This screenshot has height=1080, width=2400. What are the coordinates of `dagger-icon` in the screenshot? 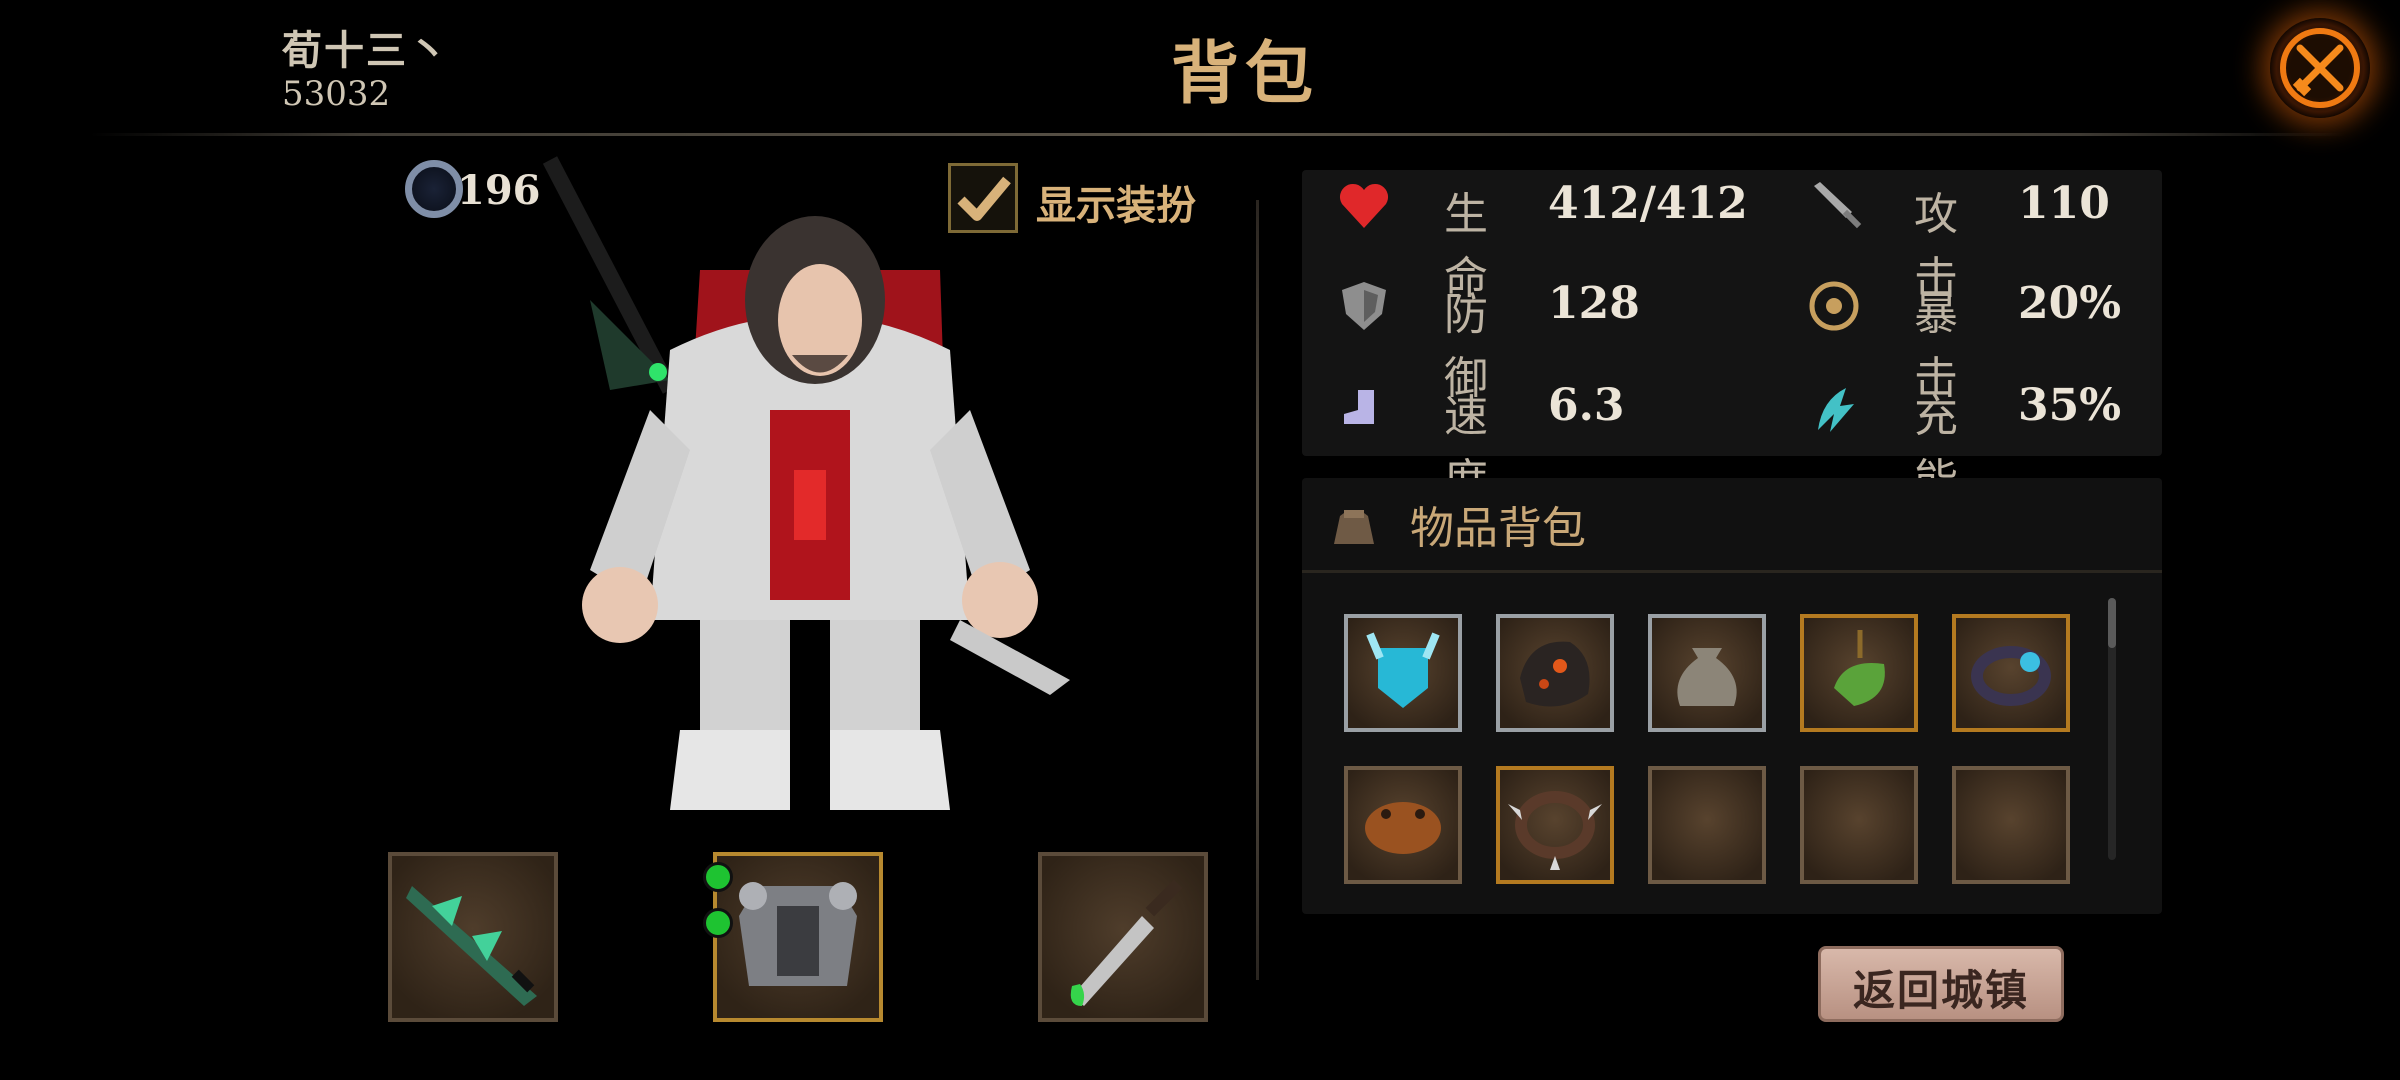 It's located at (1126, 942).